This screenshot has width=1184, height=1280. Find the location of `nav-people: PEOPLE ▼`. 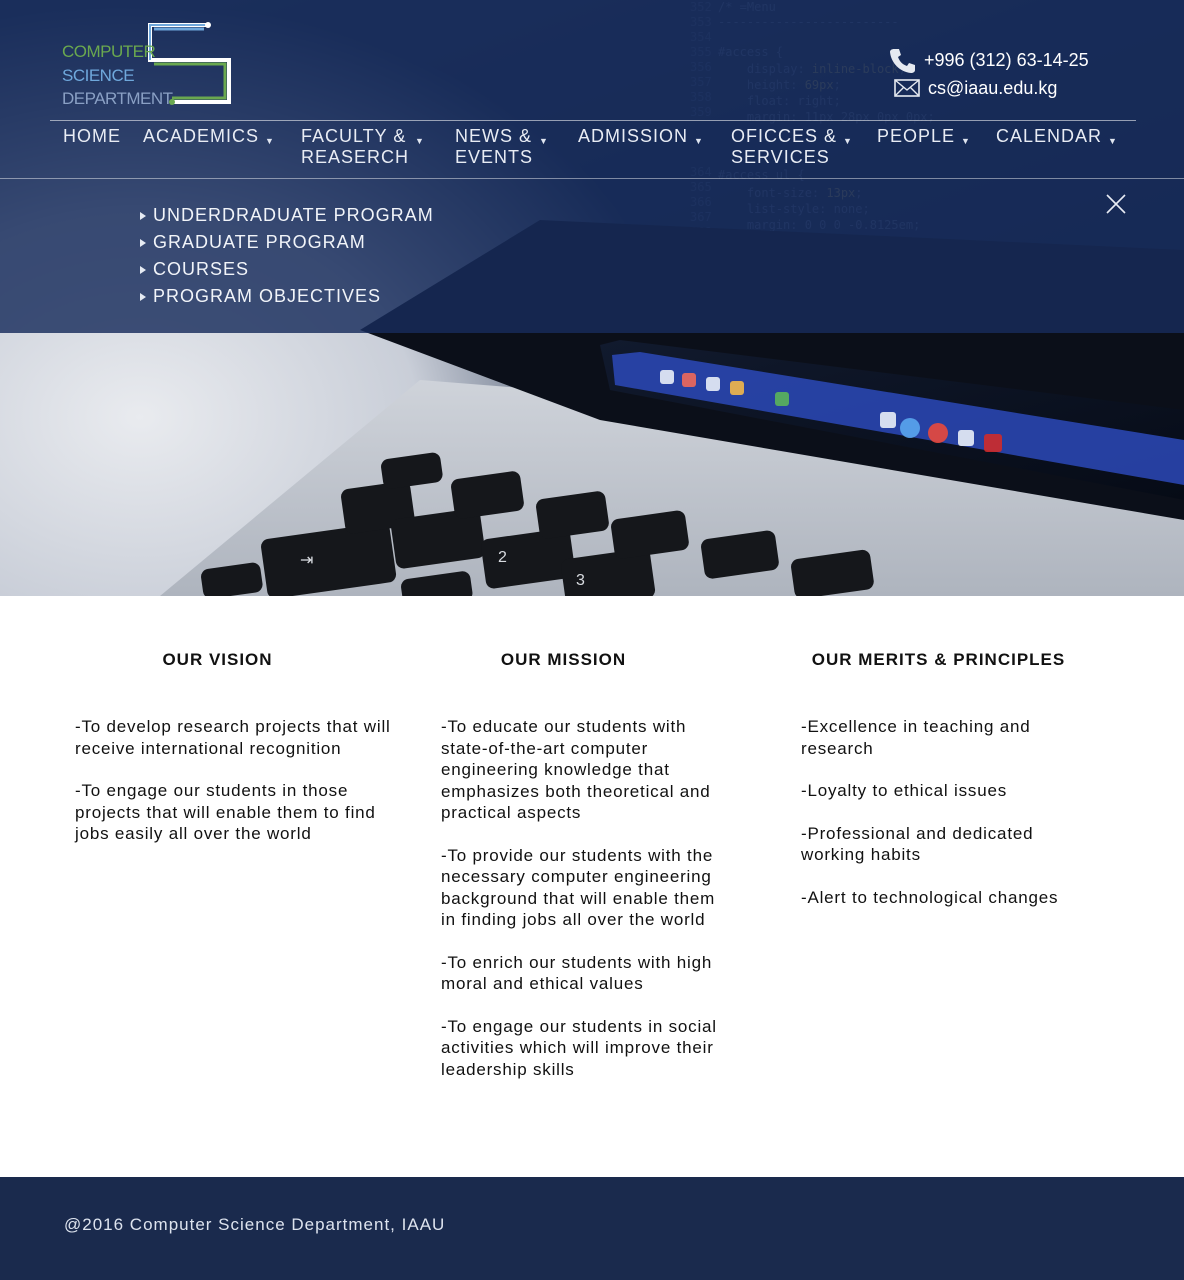

nav-people: PEOPLE ▼ is located at coordinates (924, 139).